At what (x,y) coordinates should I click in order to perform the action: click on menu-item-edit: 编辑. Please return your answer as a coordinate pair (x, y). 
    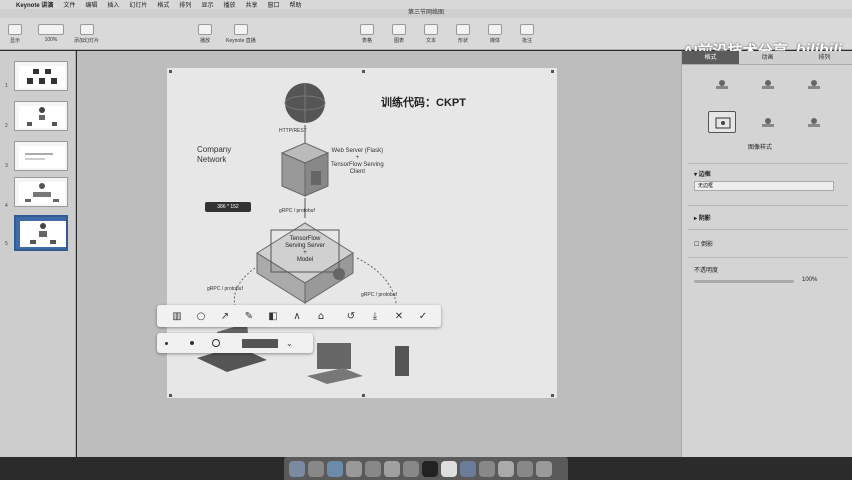
    Looking at the image, I should click on (91, 4).